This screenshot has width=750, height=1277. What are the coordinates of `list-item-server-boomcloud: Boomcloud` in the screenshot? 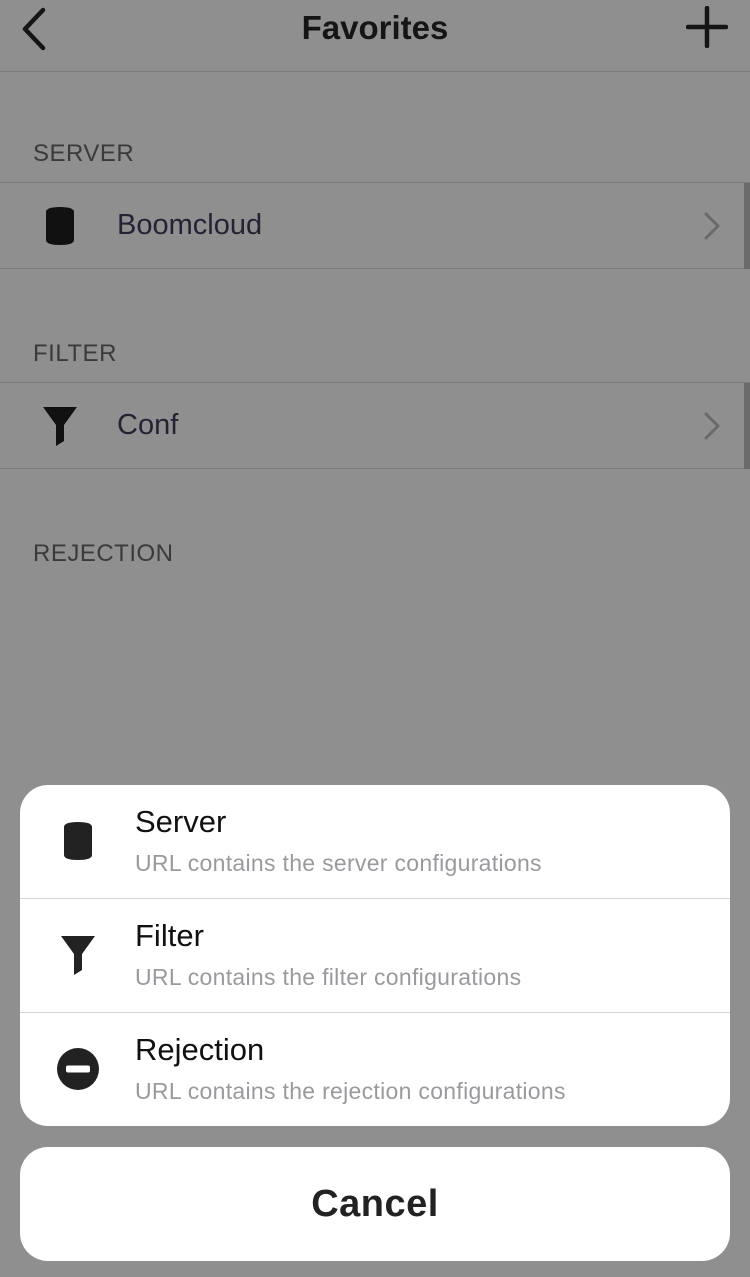 It's located at (375, 225).